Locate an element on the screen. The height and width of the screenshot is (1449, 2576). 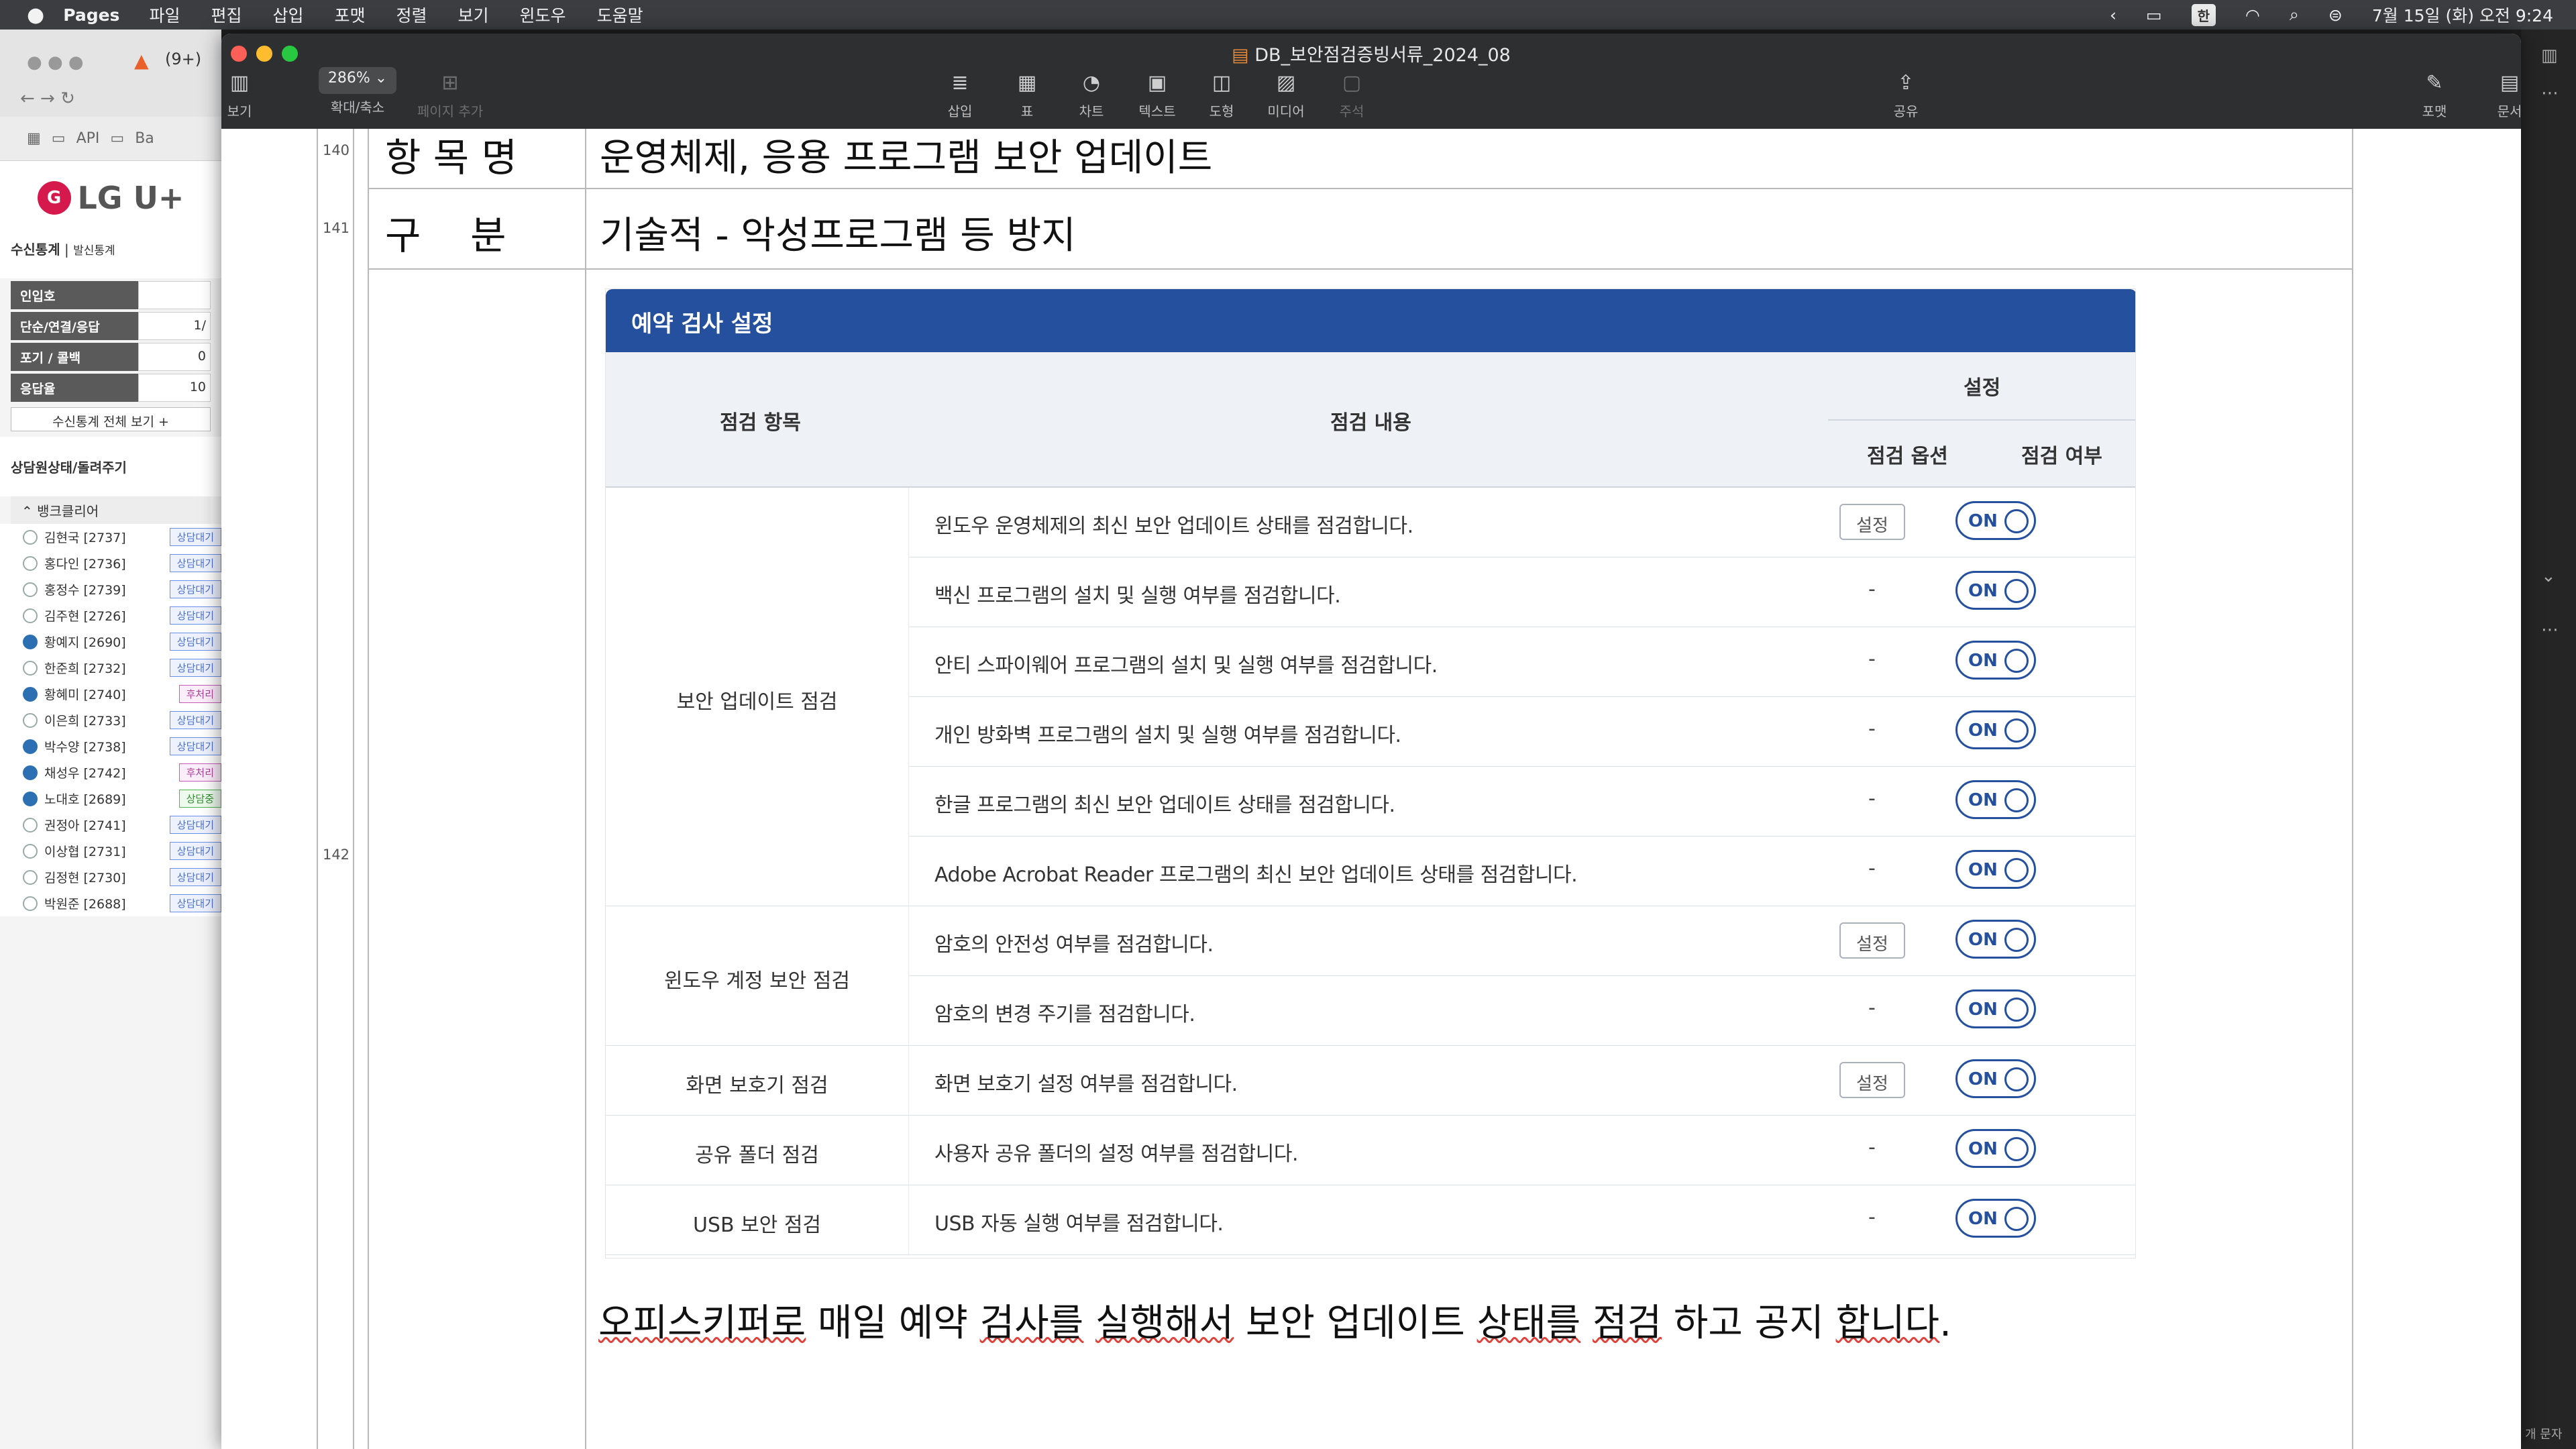
agent-row: 한준희 [2732] 상담대기 is located at coordinates (110, 668).